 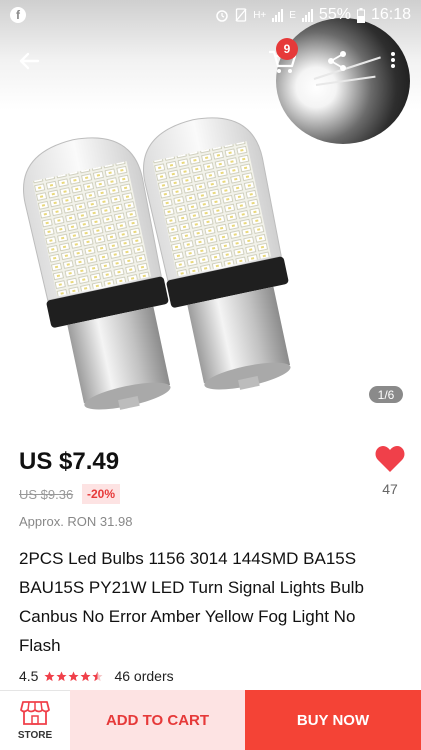 What do you see at coordinates (144, 676) in the screenshot?
I see `orders-count: 46 orders` at bounding box center [144, 676].